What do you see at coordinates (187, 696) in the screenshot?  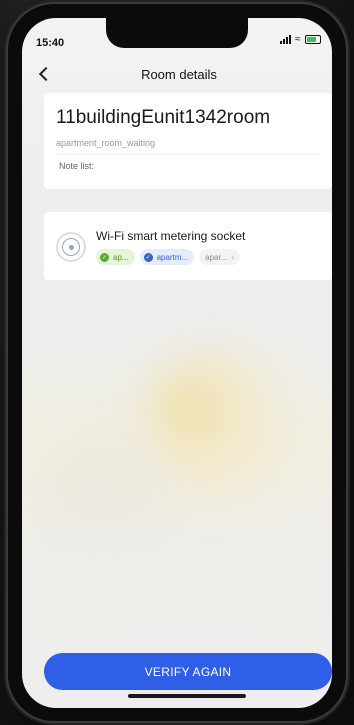 I see `home-indicator` at bounding box center [187, 696].